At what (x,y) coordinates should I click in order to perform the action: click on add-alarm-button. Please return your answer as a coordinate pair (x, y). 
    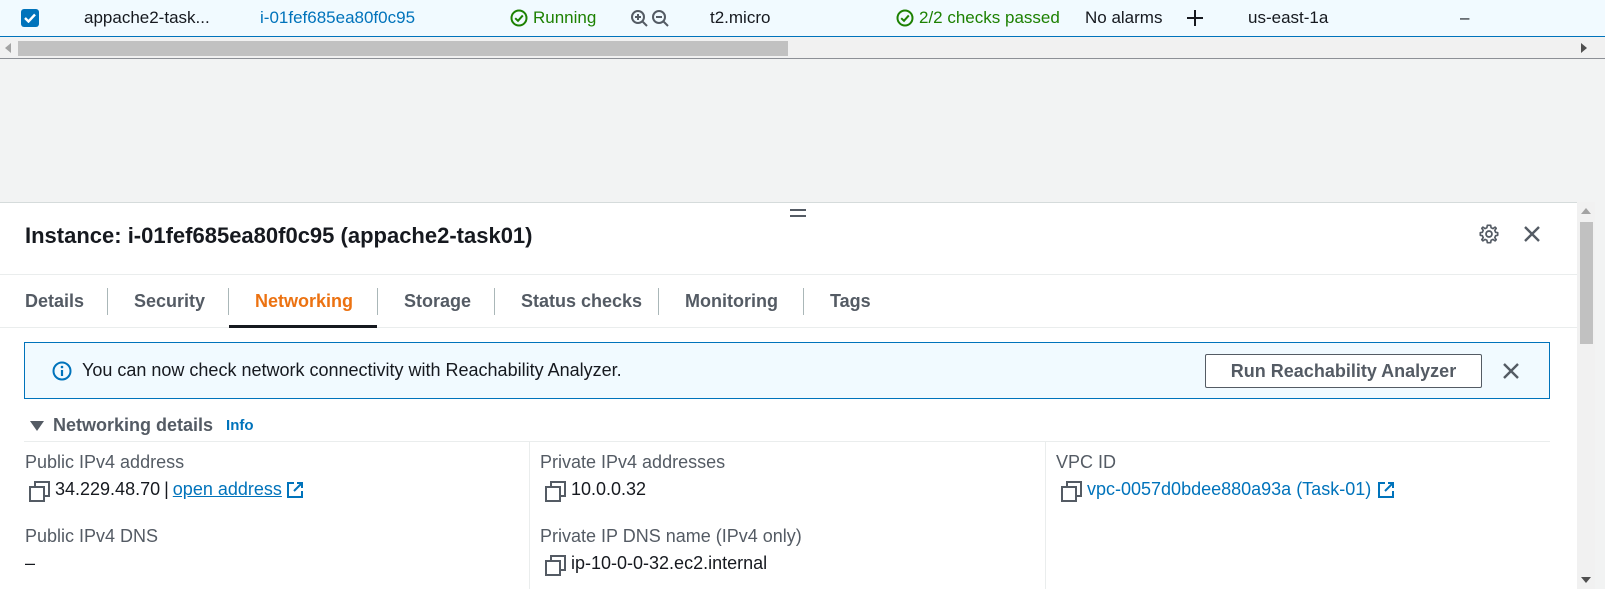
    Looking at the image, I should click on (1195, 18).